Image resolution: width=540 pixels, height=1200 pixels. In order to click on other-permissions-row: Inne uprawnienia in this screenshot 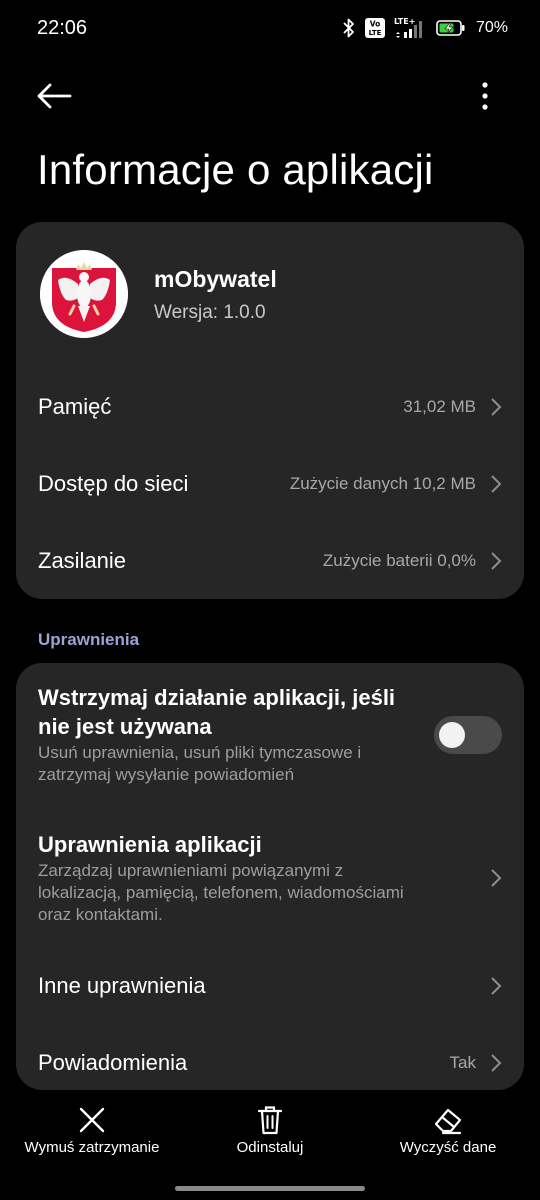, I will do `click(270, 986)`.